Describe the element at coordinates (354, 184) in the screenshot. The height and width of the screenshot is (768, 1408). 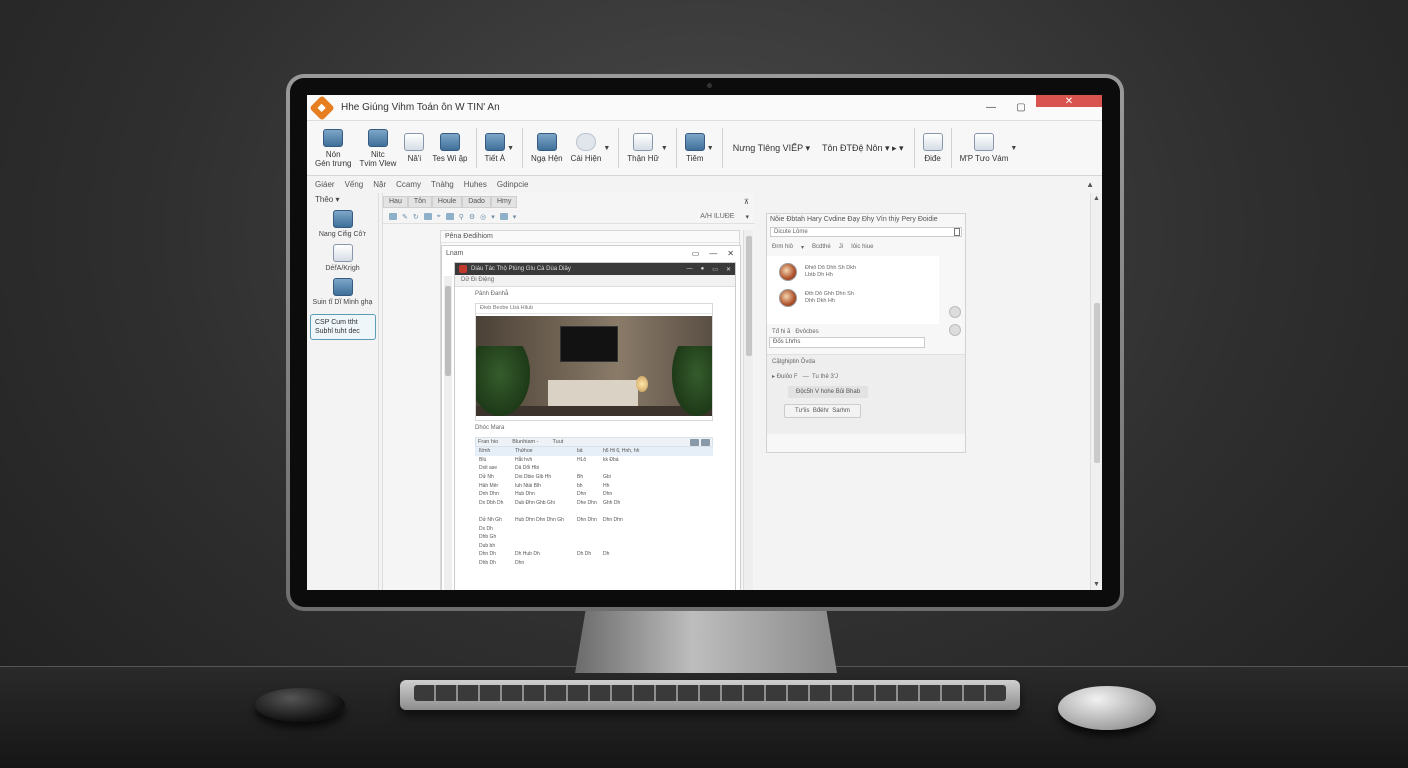
I see `menu-item: Vếng` at that location.